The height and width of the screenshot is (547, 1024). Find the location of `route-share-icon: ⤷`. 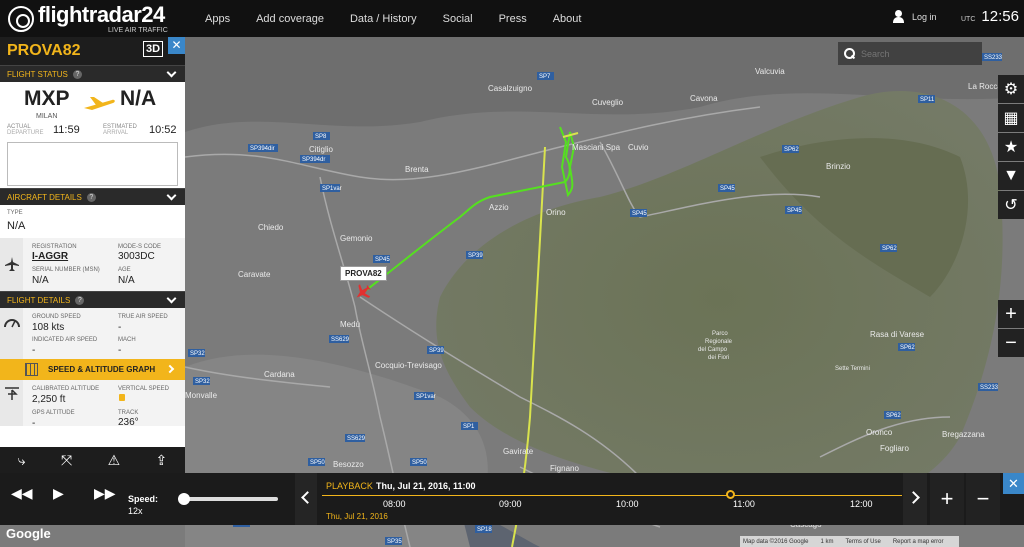

route-share-icon: ⤷ is located at coordinates (22, 460).